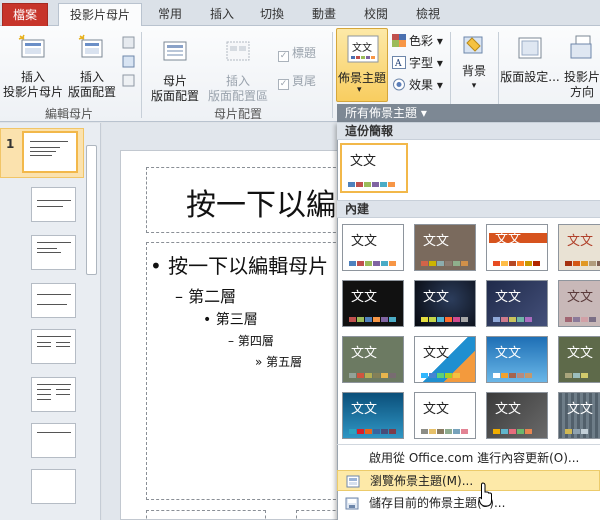 The width and height of the screenshot is (600, 520). What do you see at coordinates (175, 71) in the screenshot?
I see `master-layout-button: 母片 版面配置` at bounding box center [175, 71].